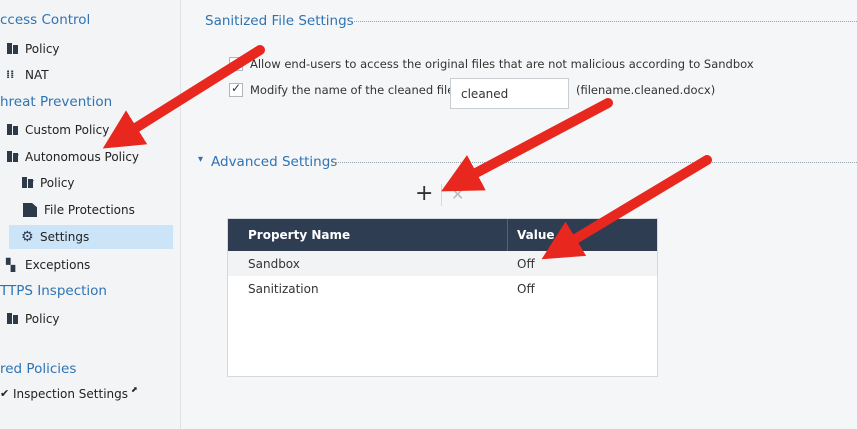 This screenshot has width=857, height=429. What do you see at coordinates (442, 263) in the screenshot?
I see `table-row: Sandbox Off` at bounding box center [442, 263].